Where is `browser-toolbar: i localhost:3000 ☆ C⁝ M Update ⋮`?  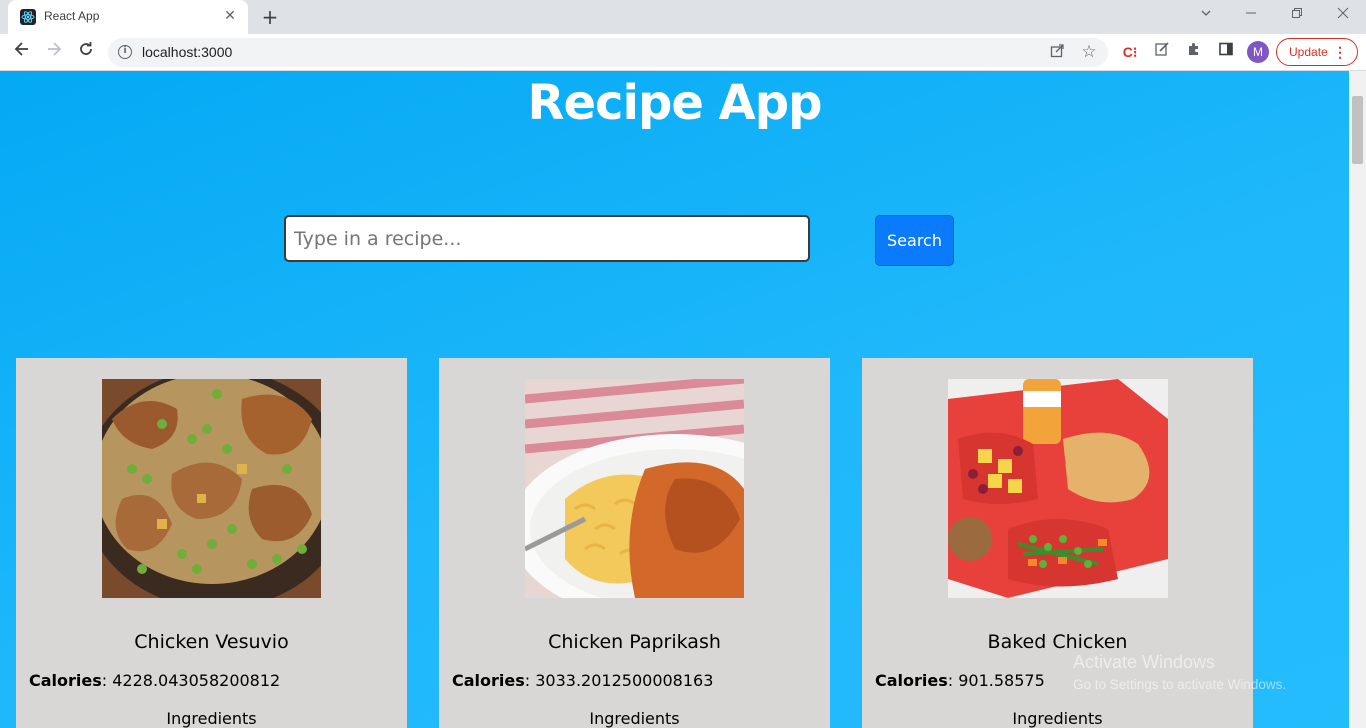 browser-toolbar: i localhost:3000 ☆ C⁝ M Update ⋮ is located at coordinates (683, 52).